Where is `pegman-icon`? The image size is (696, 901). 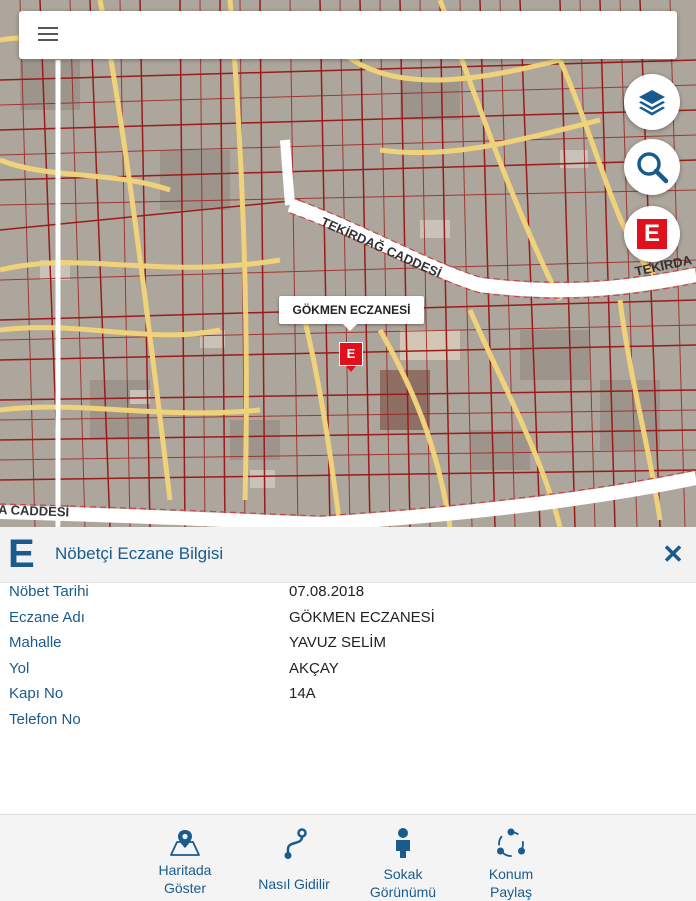
pegman-icon is located at coordinates (403, 843).